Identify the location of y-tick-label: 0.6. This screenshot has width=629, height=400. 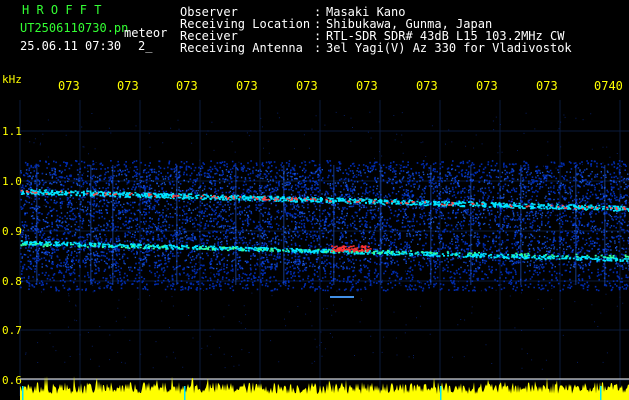
(12, 380).